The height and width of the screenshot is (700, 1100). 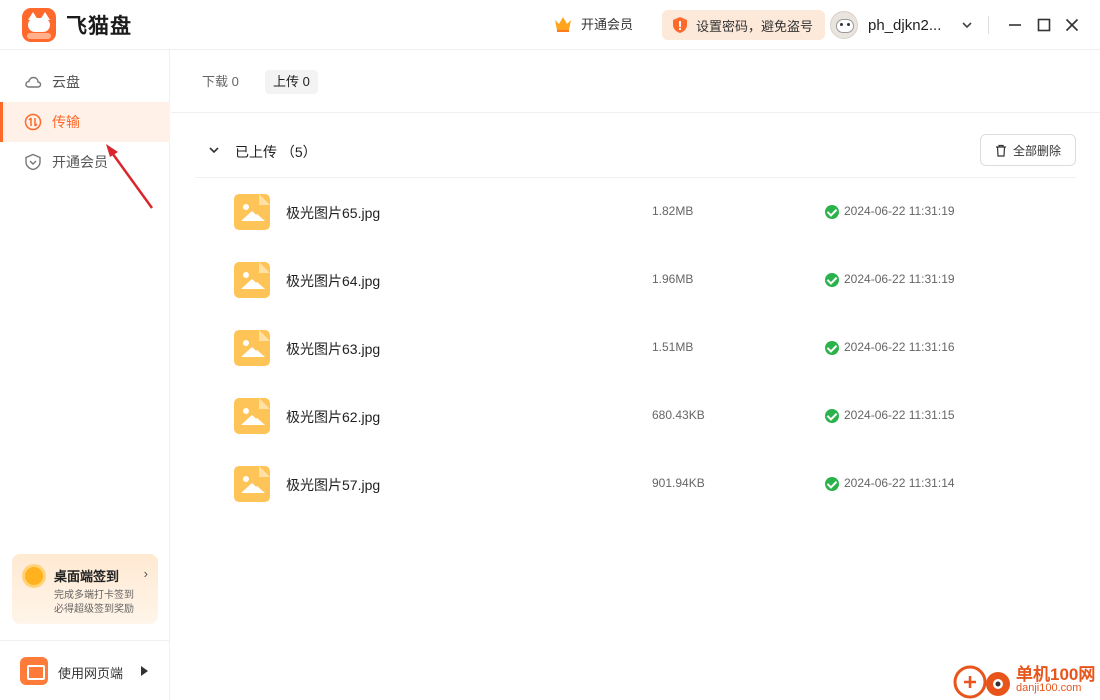 What do you see at coordinates (144, 671) in the screenshot?
I see `play-icon` at bounding box center [144, 671].